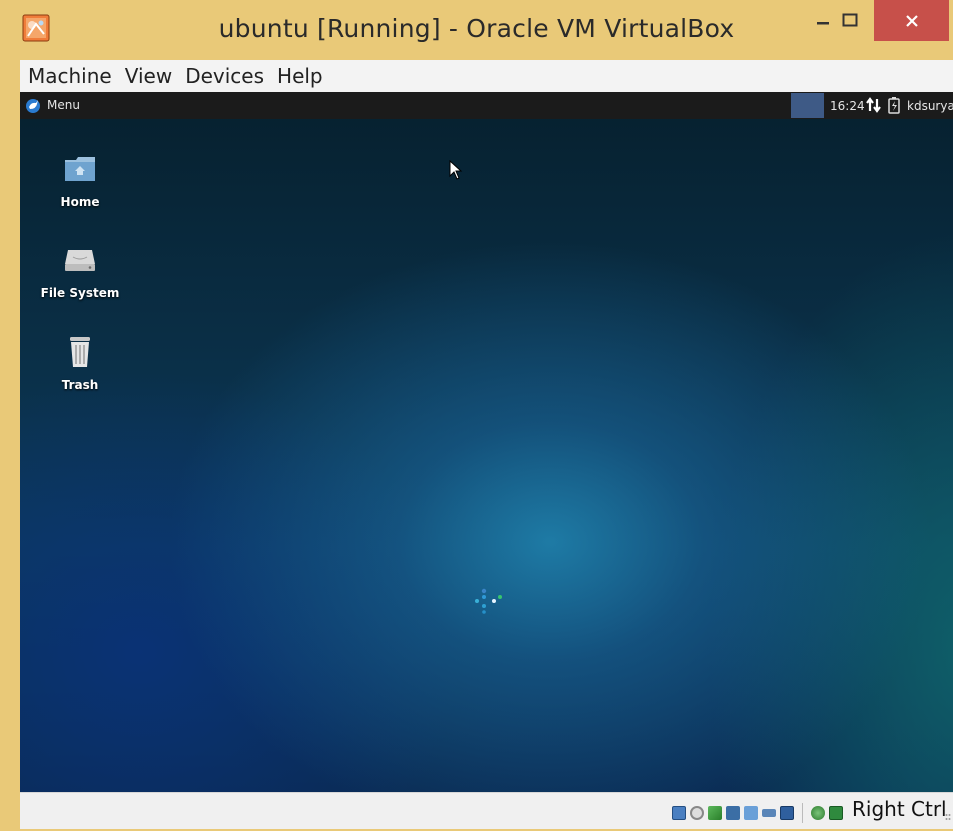  What do you see at coordinates (787, 813) in the screenshot?
I see `usb-icon` at bounding box center [787, 813].